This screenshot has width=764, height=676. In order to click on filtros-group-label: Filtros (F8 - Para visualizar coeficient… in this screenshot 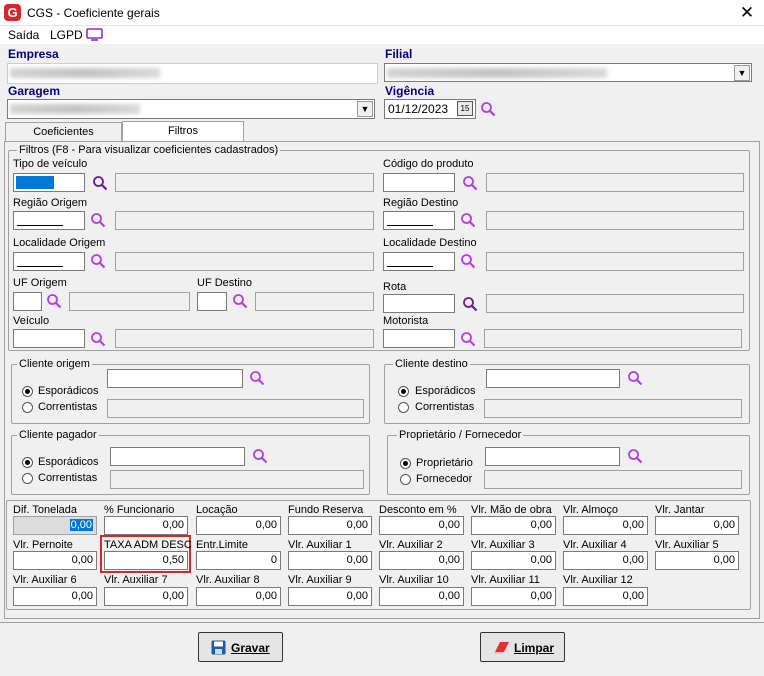, I will do `click(149, 150)`.